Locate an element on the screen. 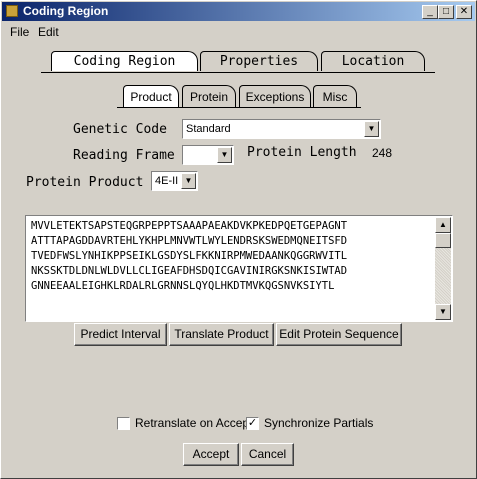  protein-product-value: 4E-II is located at coordinates (167, 181).